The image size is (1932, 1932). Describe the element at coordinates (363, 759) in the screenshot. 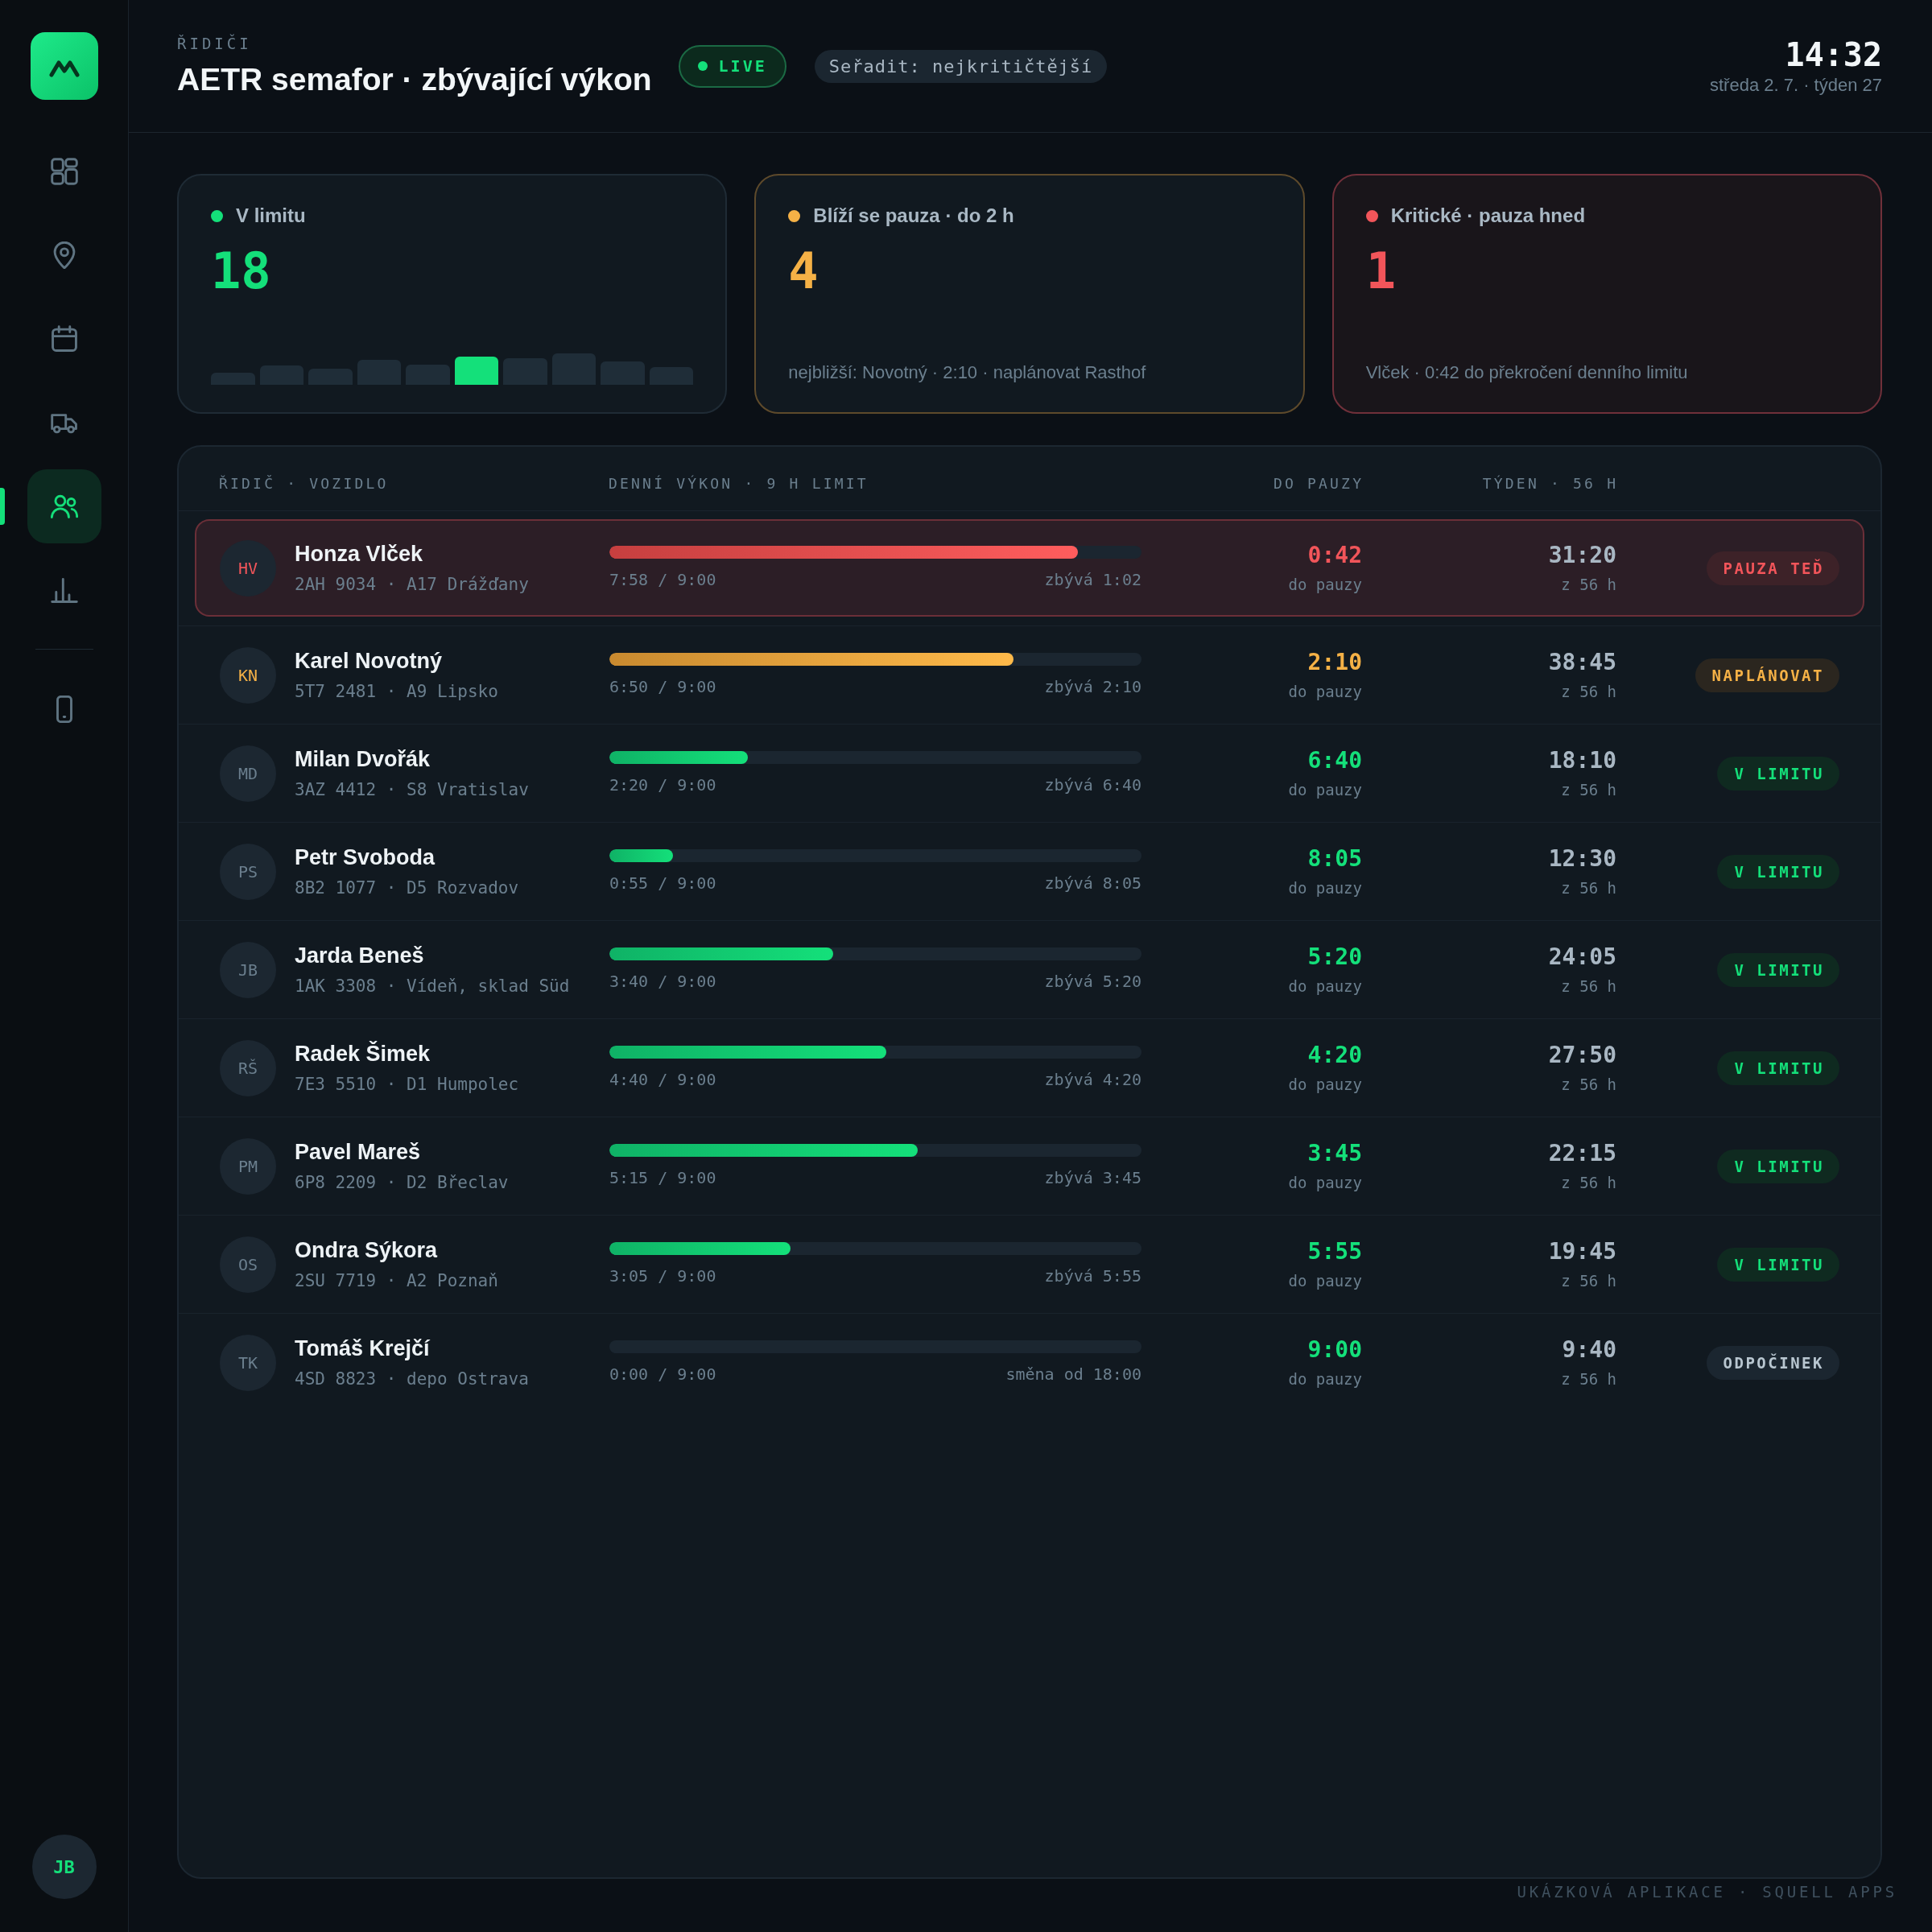

I see `driver-name: Milan Dvořák` at that location.